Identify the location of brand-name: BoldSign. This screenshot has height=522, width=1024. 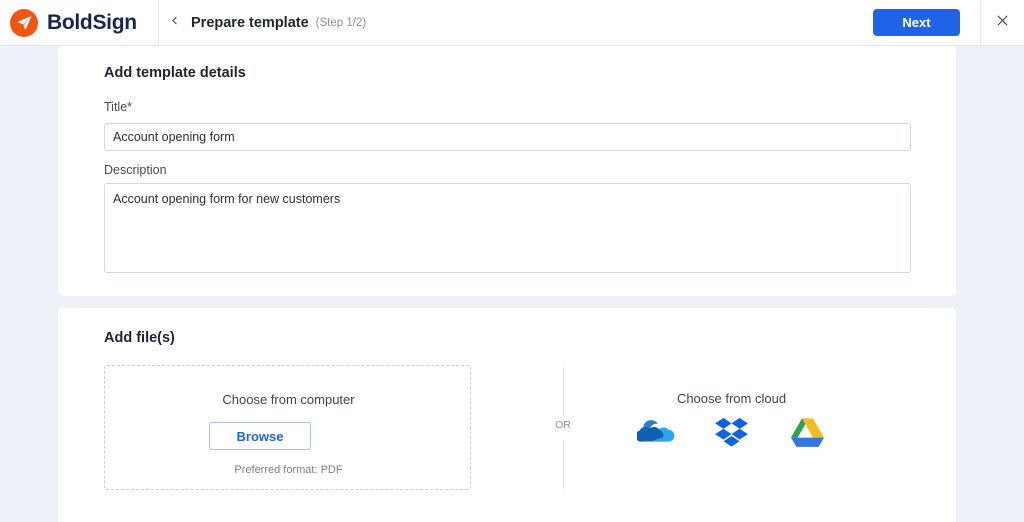
(92, 22).